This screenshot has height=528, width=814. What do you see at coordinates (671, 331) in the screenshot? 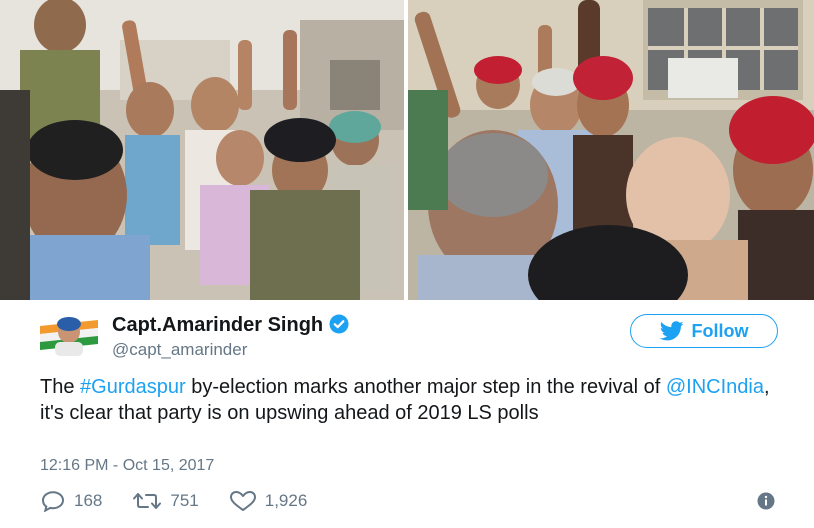
I see `twitter-bird-icon` at bounding box center [671, 331].